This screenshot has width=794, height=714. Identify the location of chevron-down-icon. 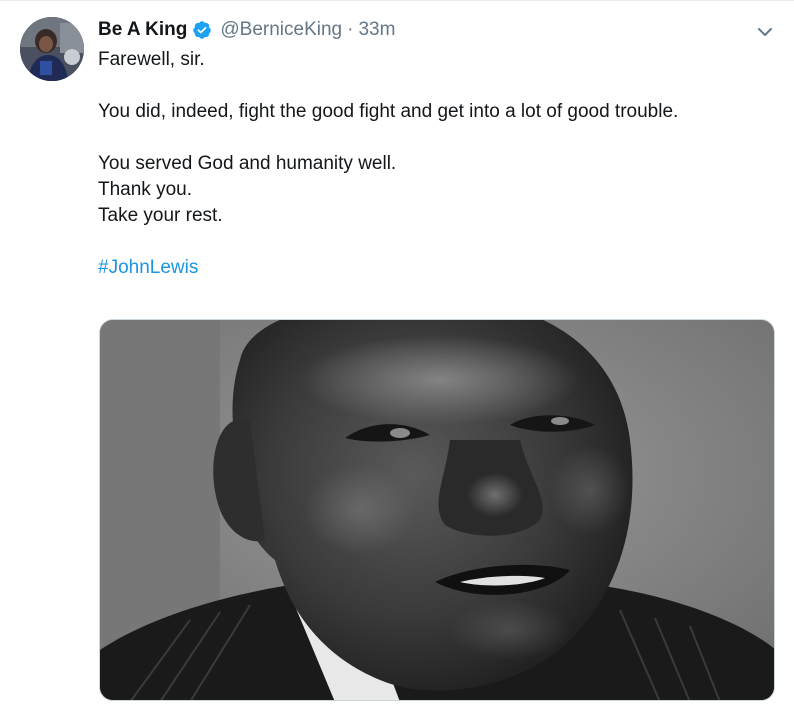
(765, 32).